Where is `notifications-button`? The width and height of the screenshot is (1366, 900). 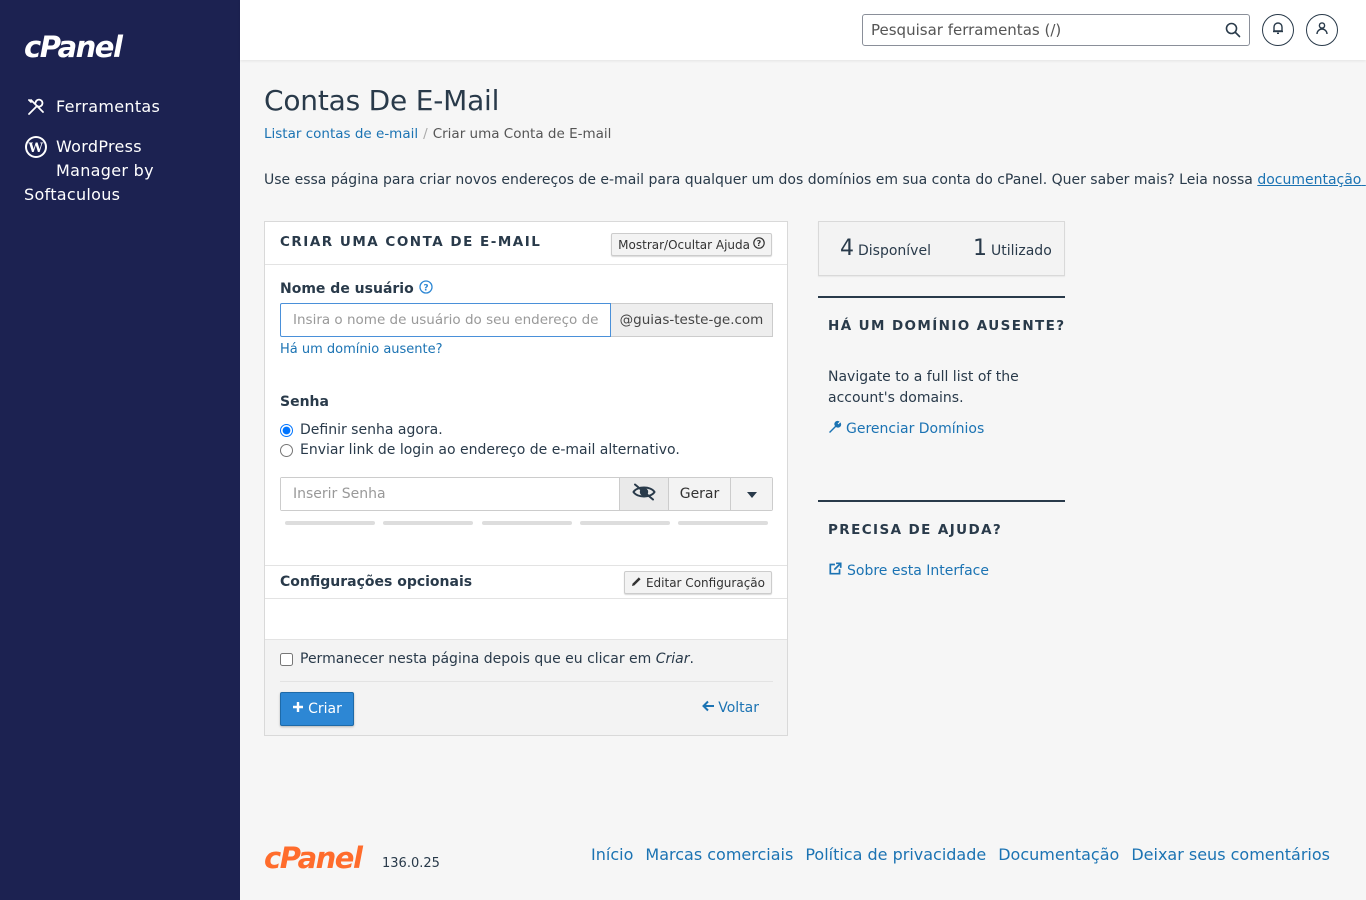
notifications-button is located at coordinates (1278, 30).